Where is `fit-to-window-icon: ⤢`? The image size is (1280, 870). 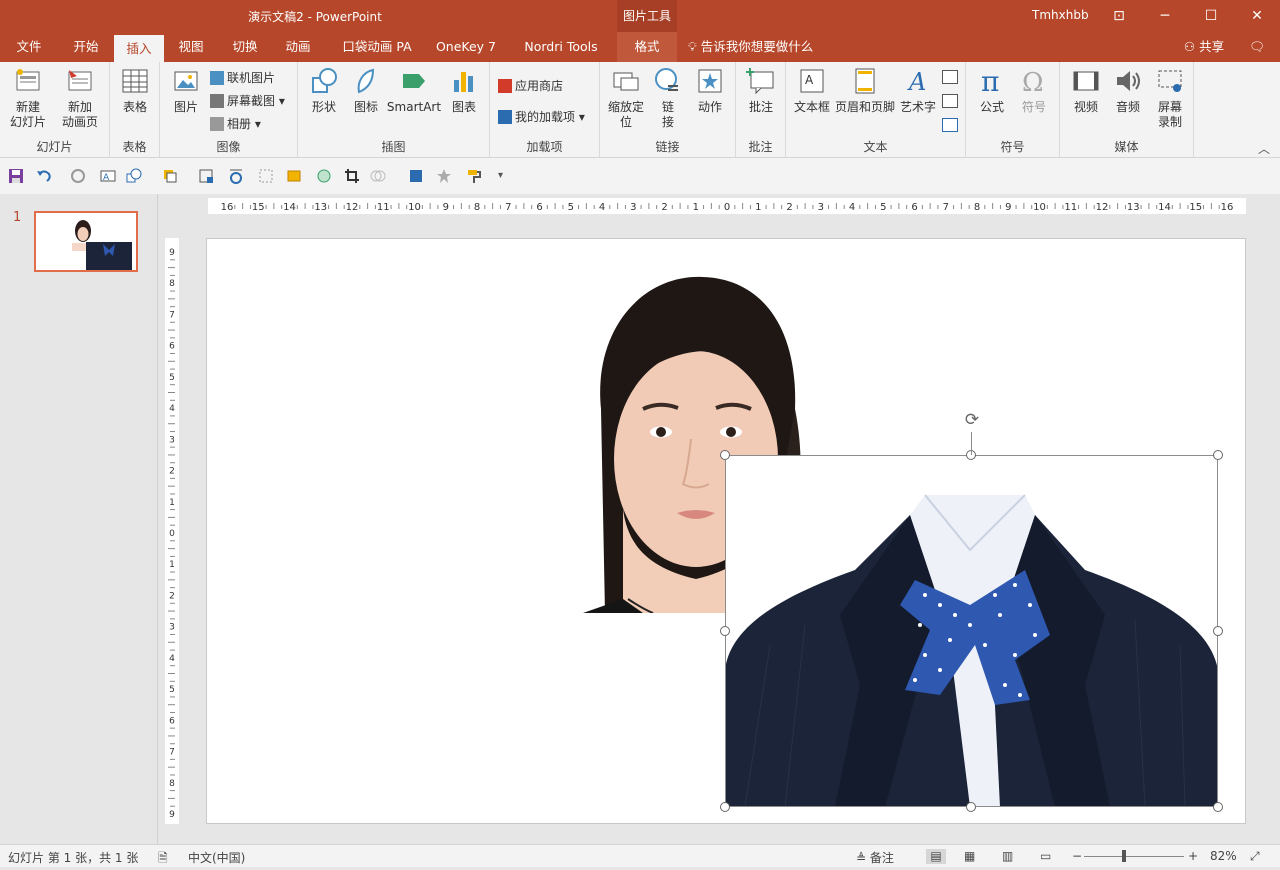
fit-to-window-icon: ⤢ is located at coordinates (1255, 856).